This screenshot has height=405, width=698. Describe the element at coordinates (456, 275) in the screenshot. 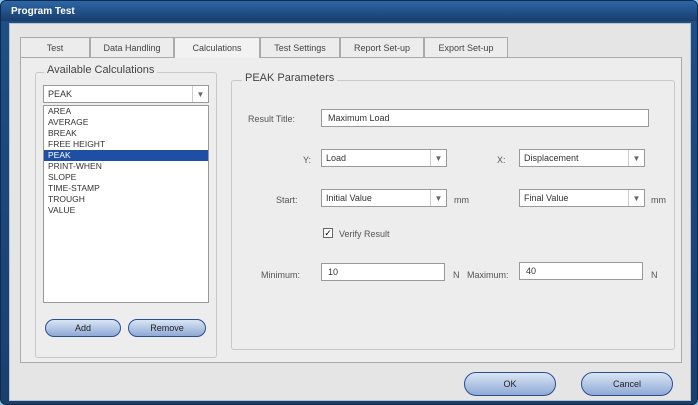

I see `minimum-unit: N` at that location.